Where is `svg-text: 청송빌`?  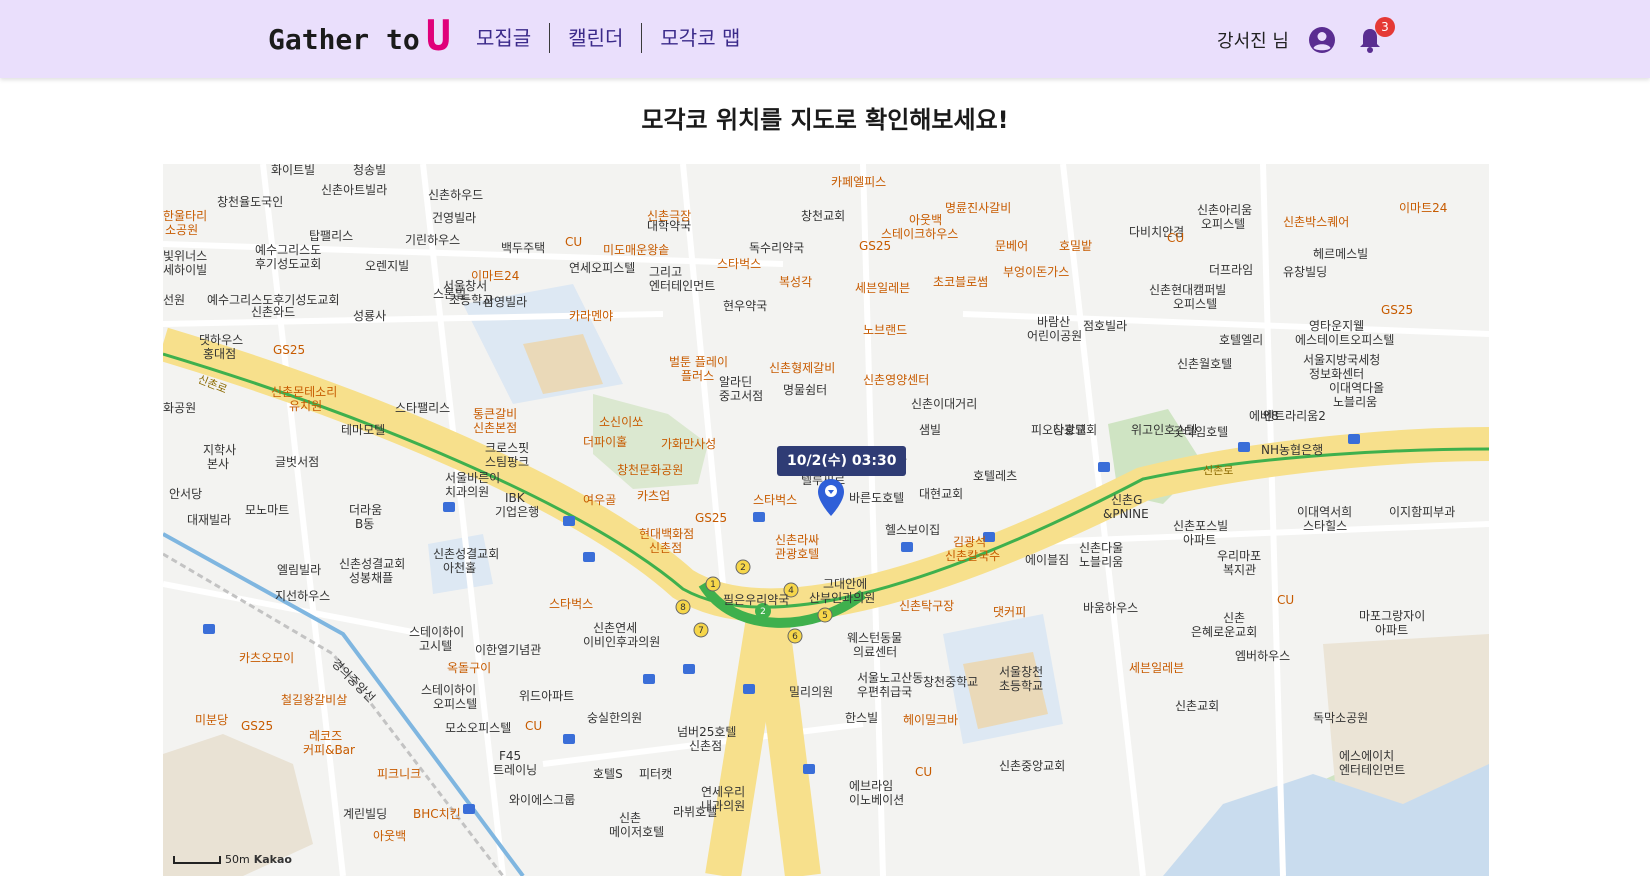
svg-text: 청송빌 is located at coordinates (369, 170).